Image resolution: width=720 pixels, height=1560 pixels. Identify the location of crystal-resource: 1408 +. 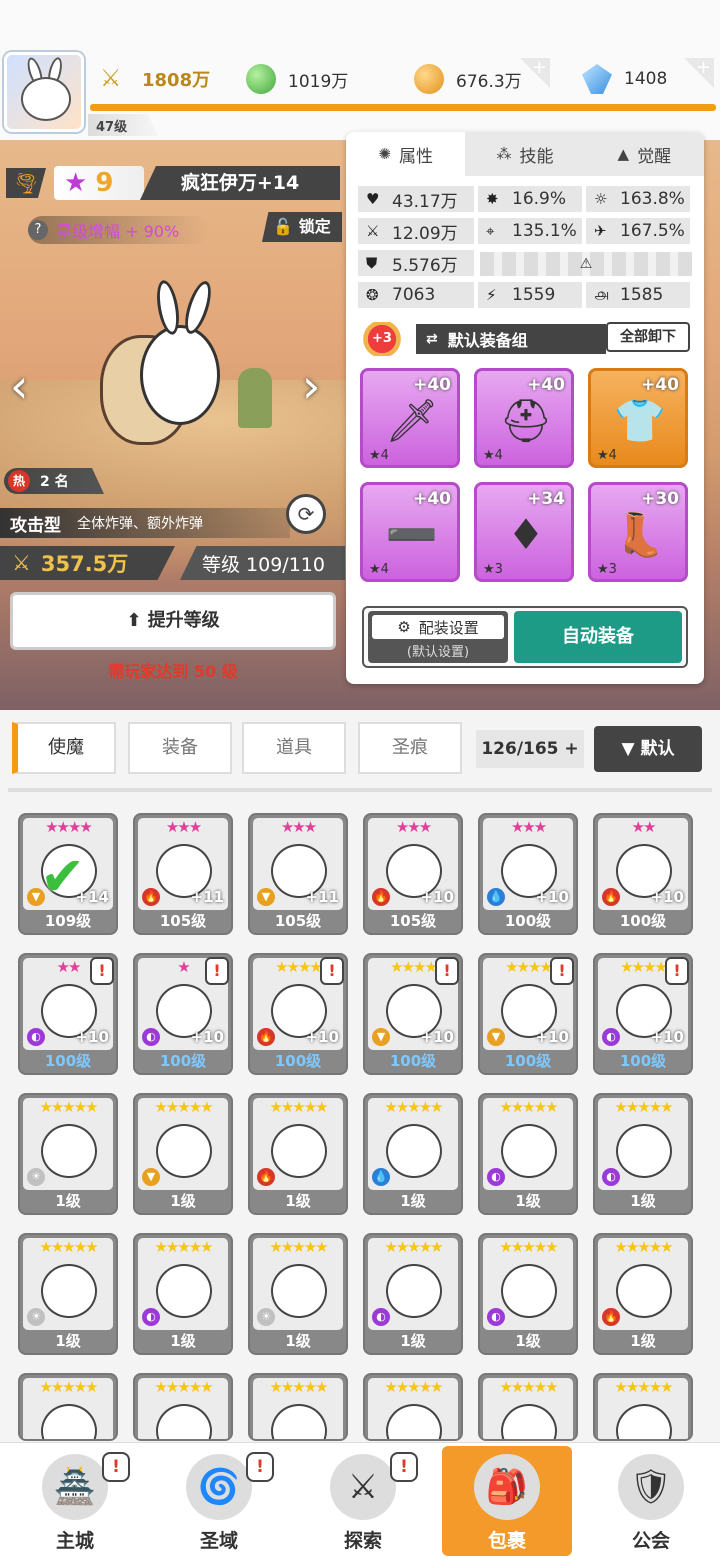
(648, 79).